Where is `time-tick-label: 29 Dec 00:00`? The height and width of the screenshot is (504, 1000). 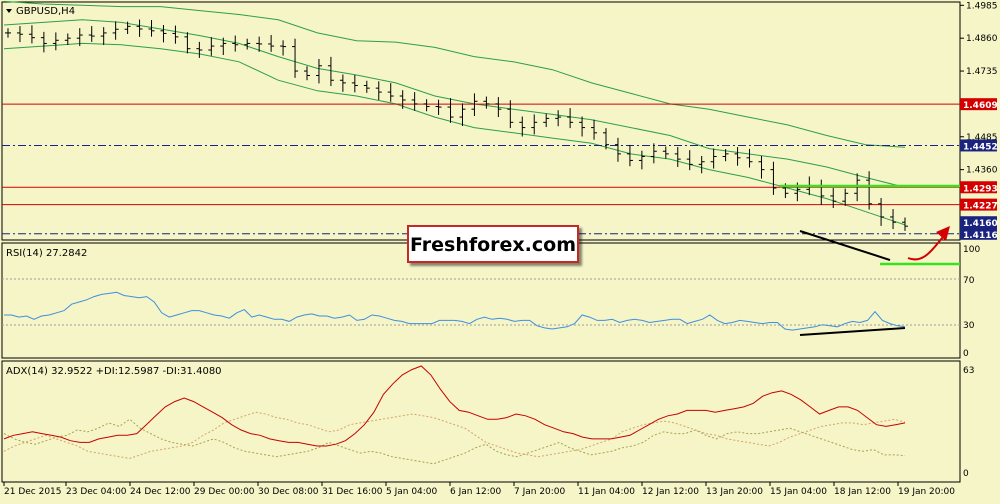
time-tick-label: 29 Dec 00:00 is located at coordinates (224, 492).